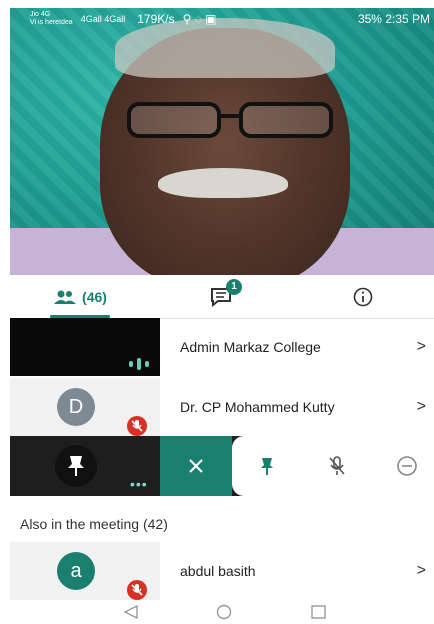 The width and height of the screenshot is (434, 624). I want to click on tab-bar: (46) 1, so click(222, 297).